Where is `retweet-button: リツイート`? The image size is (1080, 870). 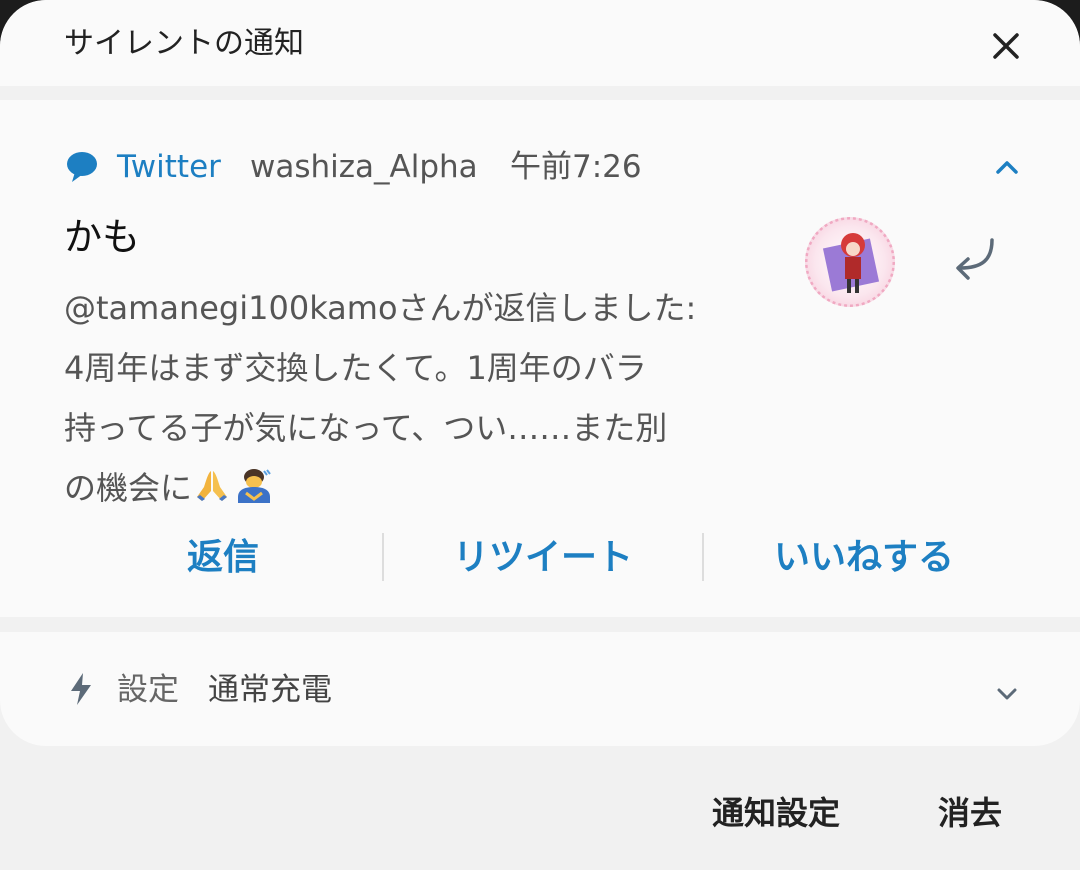
retweet-button: リツイート is located at coordinates (543, 558).